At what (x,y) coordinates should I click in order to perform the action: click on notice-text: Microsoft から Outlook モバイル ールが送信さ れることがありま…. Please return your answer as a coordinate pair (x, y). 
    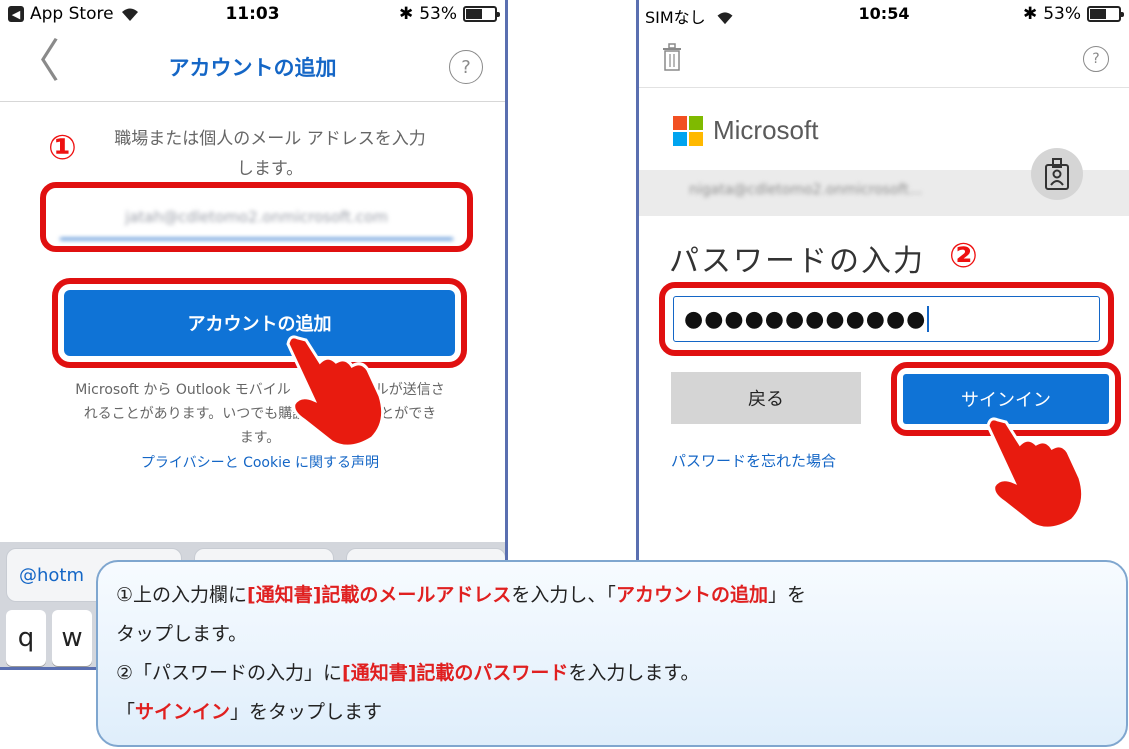
    Looking at the image, I should click on (260, 414).